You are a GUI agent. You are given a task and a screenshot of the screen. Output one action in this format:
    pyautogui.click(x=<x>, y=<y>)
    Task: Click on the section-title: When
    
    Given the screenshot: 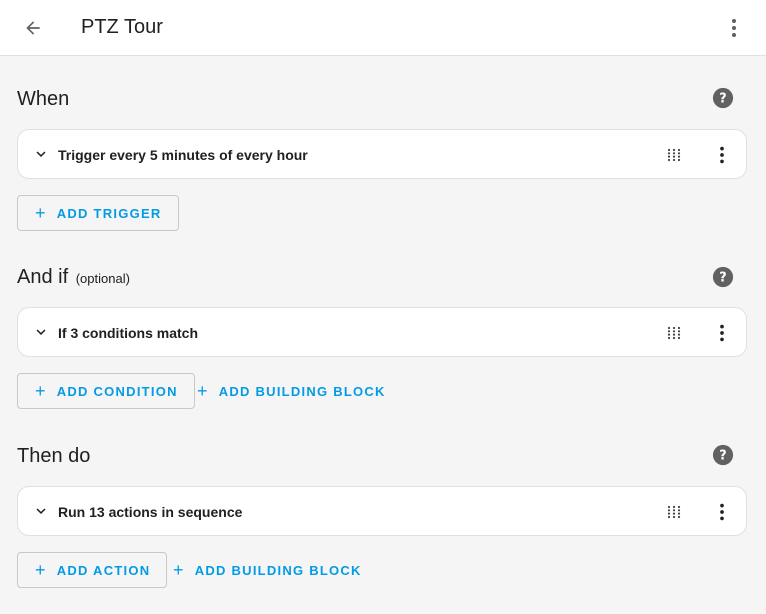 What is the action you would take?
    pyautogui.click(x=43, y=99)
    